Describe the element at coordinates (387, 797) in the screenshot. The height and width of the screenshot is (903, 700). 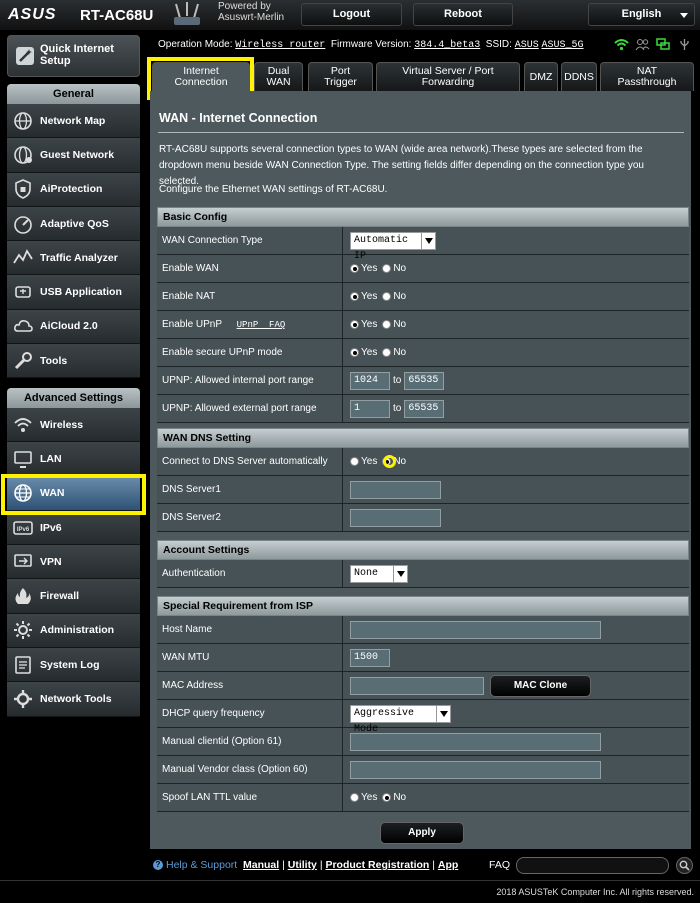
I see `spoof-ttl-no-radio` at that location.